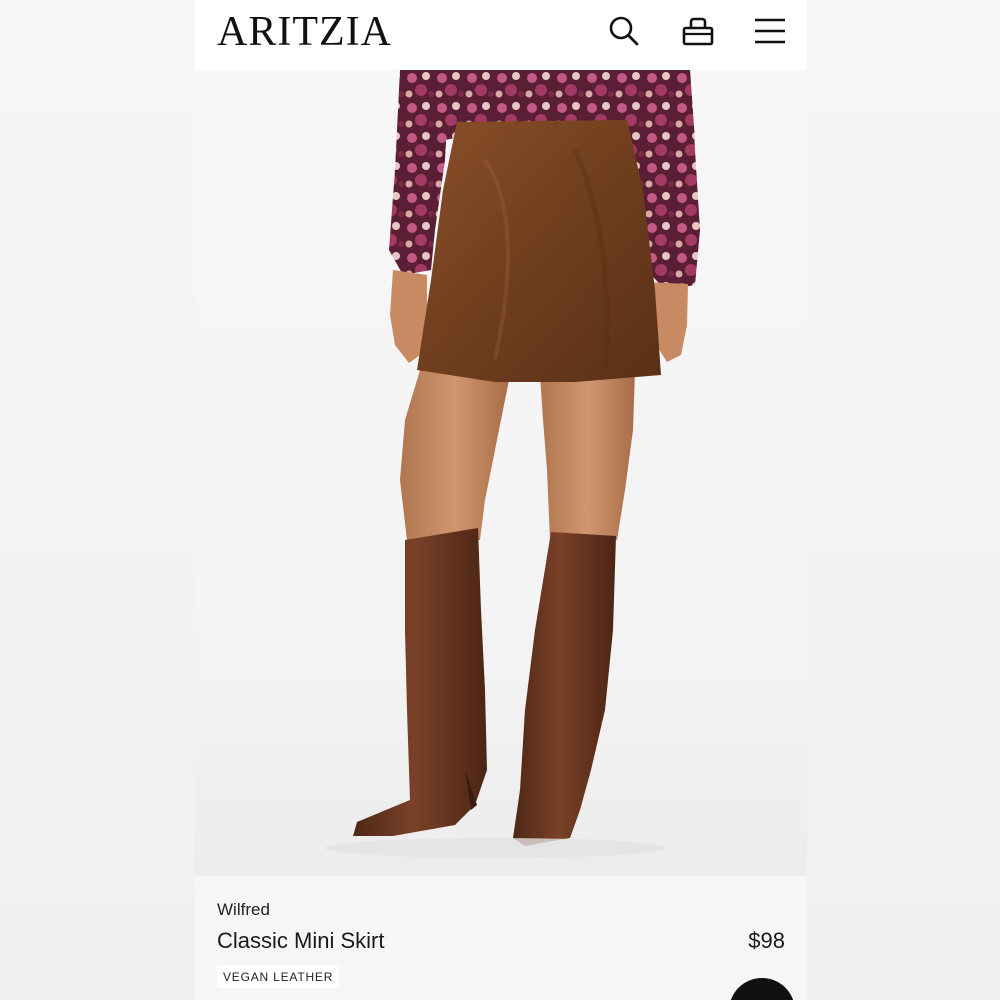  What do you see at coordinates (243, 910) in the screenshot?
I see `product-brand: Wilfred` at bounding box center [243, 910].